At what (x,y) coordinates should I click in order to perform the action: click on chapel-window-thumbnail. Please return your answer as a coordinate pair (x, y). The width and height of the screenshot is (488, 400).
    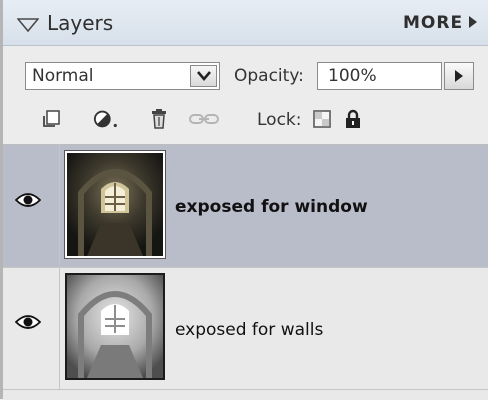
    Looking at the image, I should click on (115, 204).